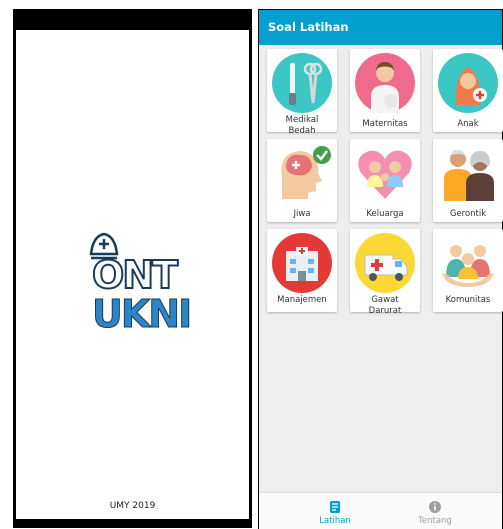 Image resolution: width=503 pixels, height=529 pixels. I want to click on community-icon, so click(468, 266).